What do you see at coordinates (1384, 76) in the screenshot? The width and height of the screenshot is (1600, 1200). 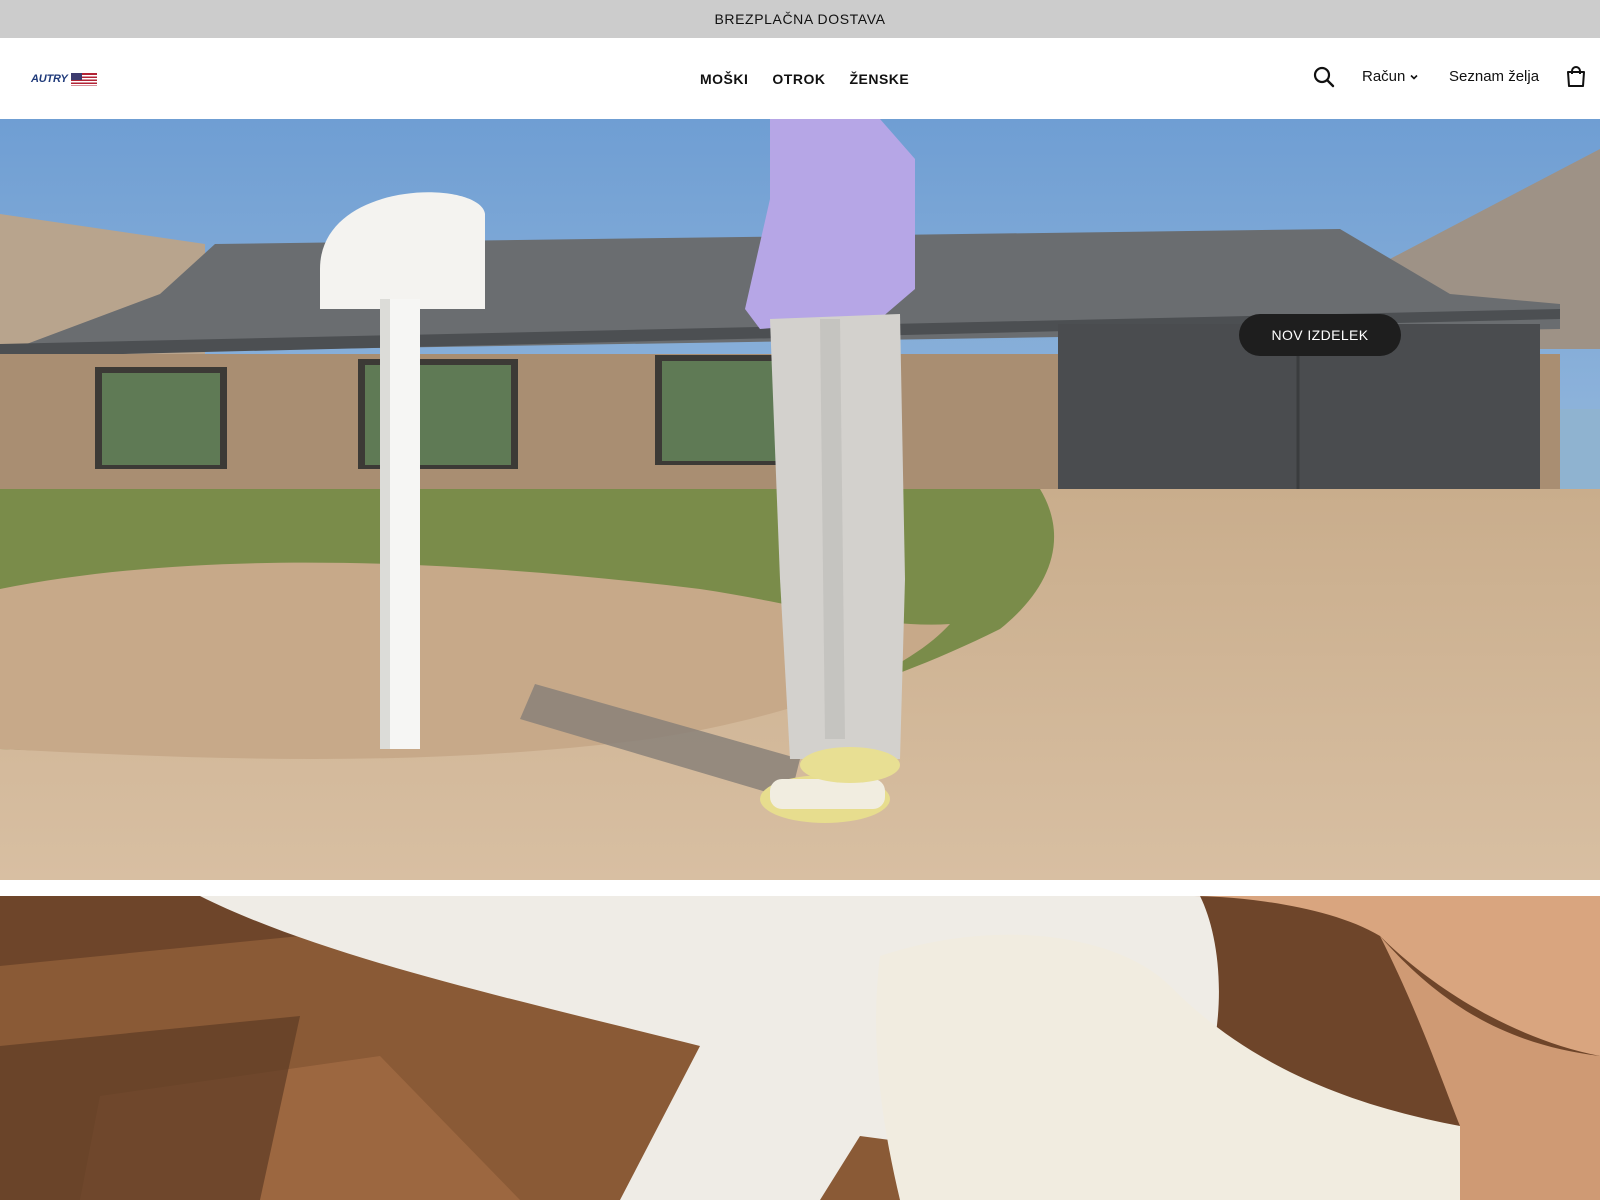 I see `account-label: Račun` at bounding box center [1384, 76].